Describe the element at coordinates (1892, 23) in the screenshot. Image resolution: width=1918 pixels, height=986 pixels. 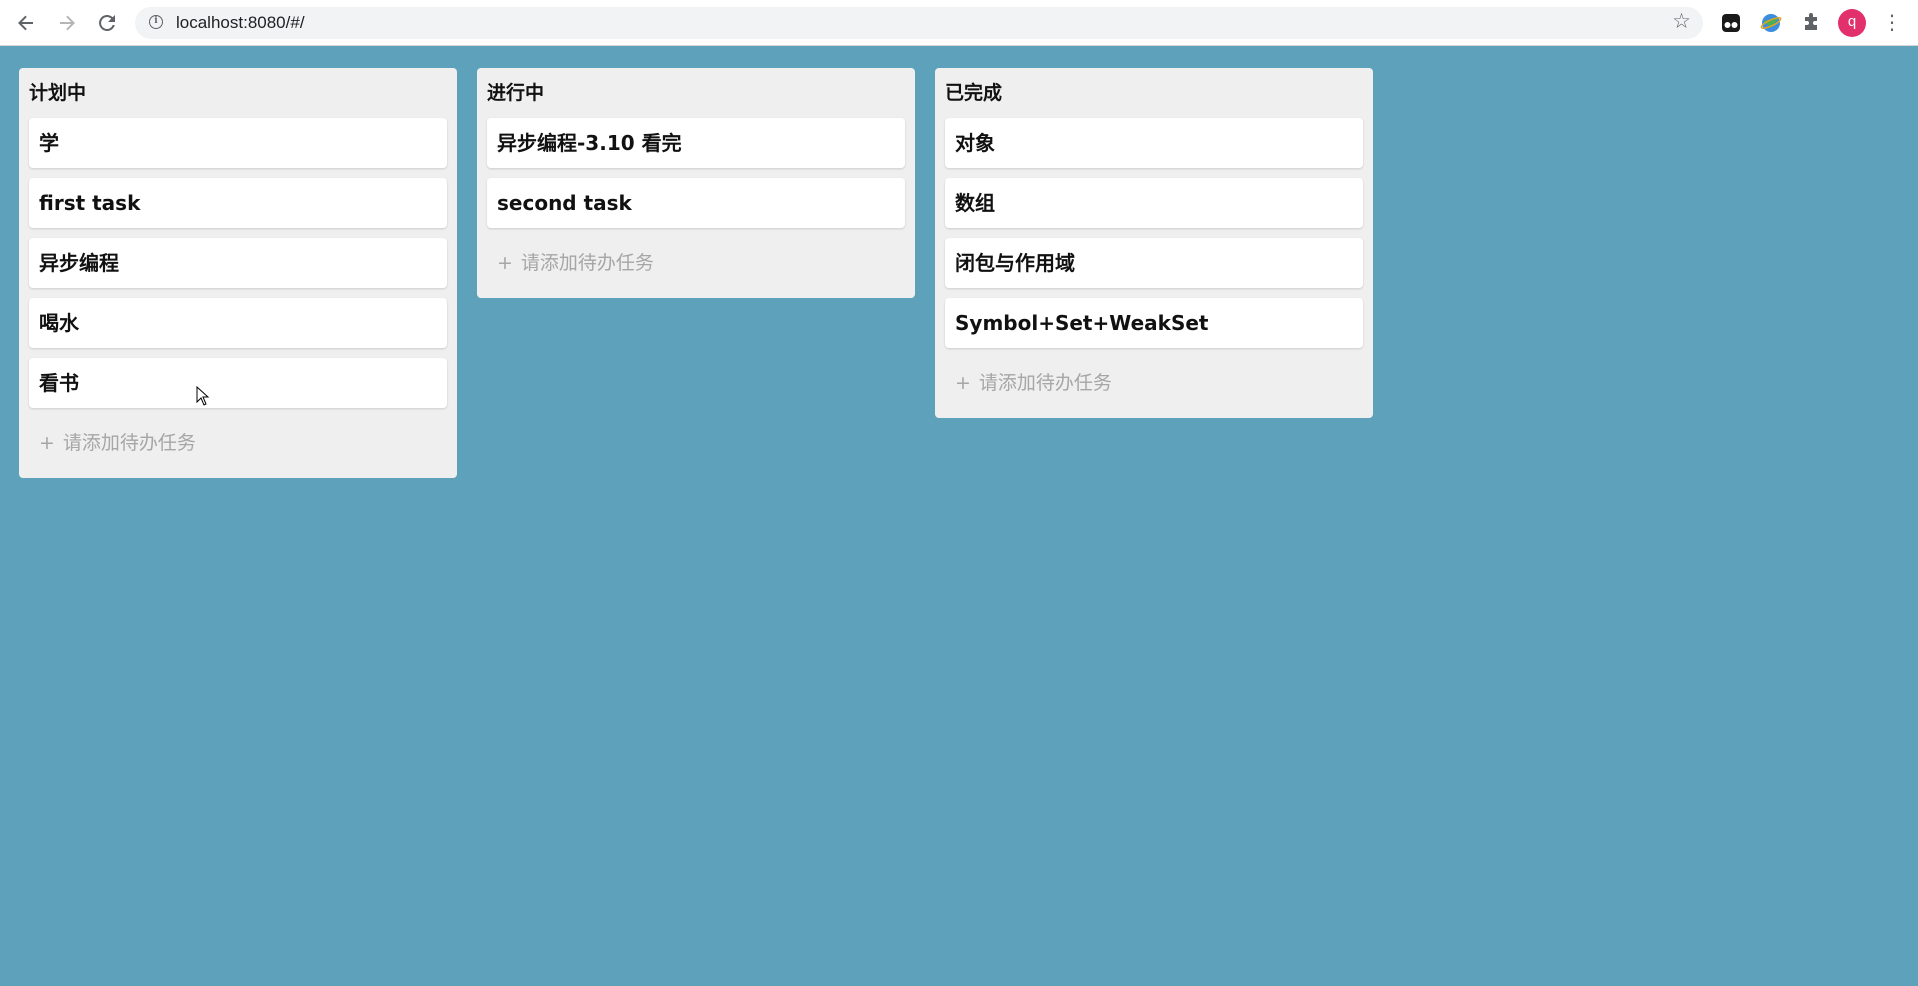
I see `kebab-menu-icon: ⋮` at that location.